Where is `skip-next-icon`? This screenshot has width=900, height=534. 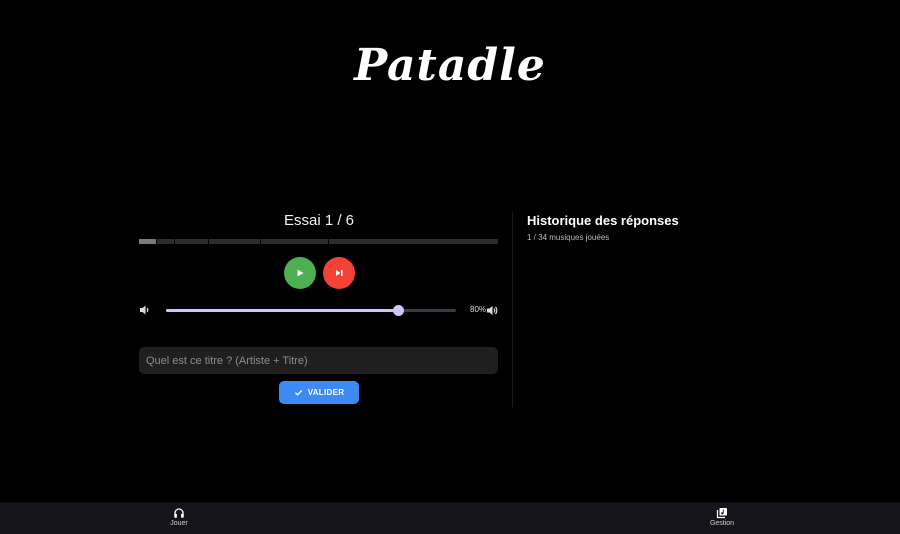
skip-next-icon is located at coordinates (339, 273).